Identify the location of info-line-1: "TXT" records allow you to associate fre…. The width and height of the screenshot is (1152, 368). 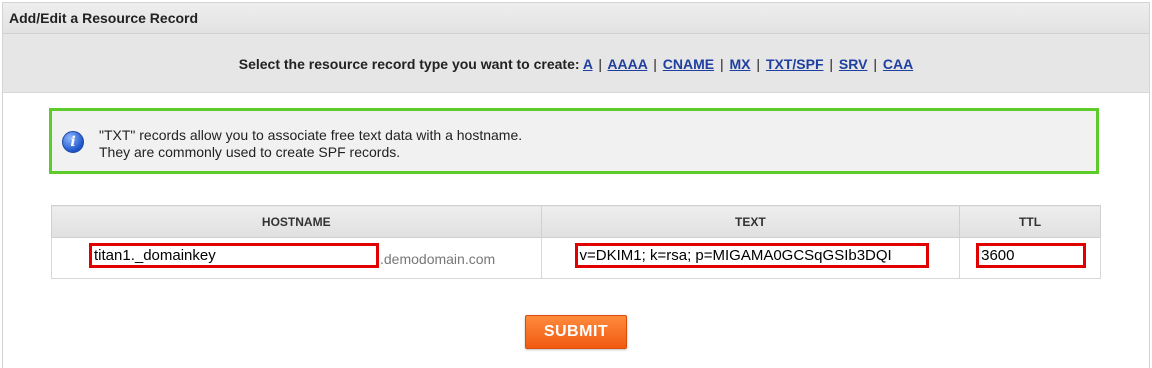
(311, 135).